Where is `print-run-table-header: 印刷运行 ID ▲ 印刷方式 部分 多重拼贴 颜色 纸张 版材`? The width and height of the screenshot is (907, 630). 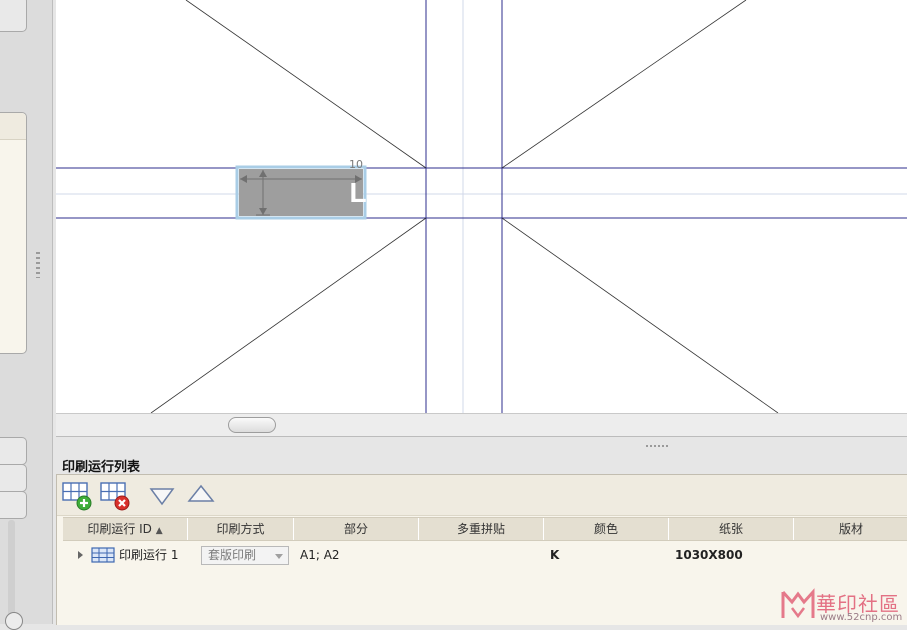 print-run-table-header: 印刷运行 ID ▲ 印刷方式 部分 多重拼贴 颜色 纸张 版材 is located at coordinates (485, 529).